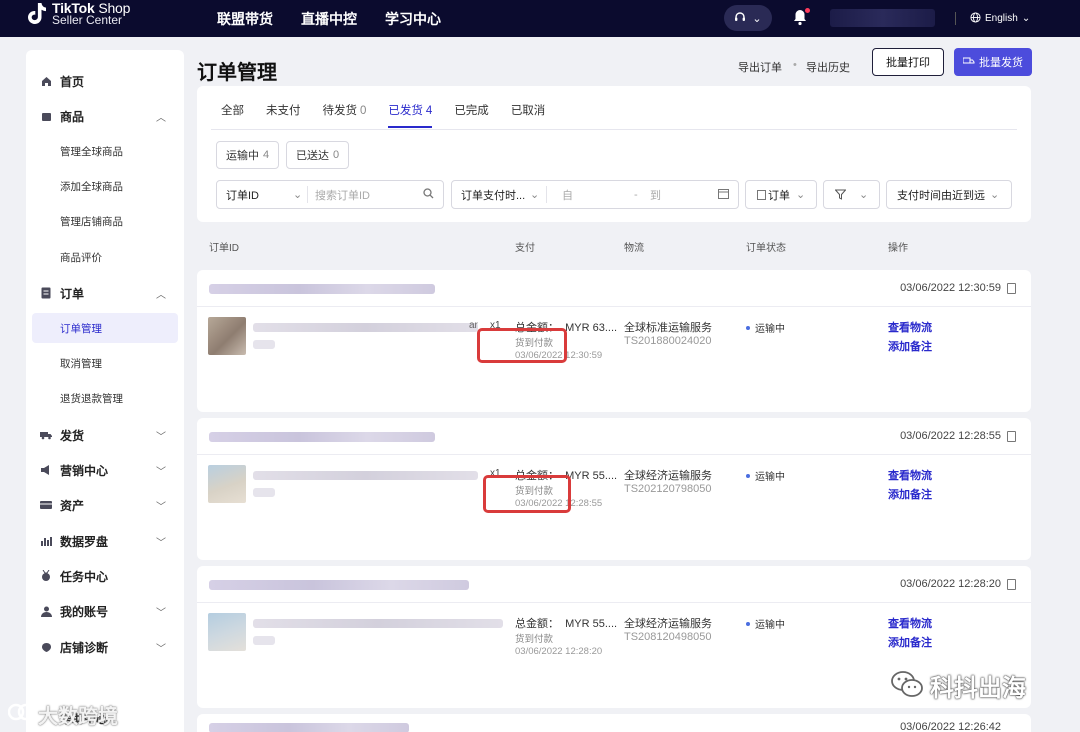 This screenshot has height=732, width=1080. I want to click on filter-select: ⌄, so click(851, 194).